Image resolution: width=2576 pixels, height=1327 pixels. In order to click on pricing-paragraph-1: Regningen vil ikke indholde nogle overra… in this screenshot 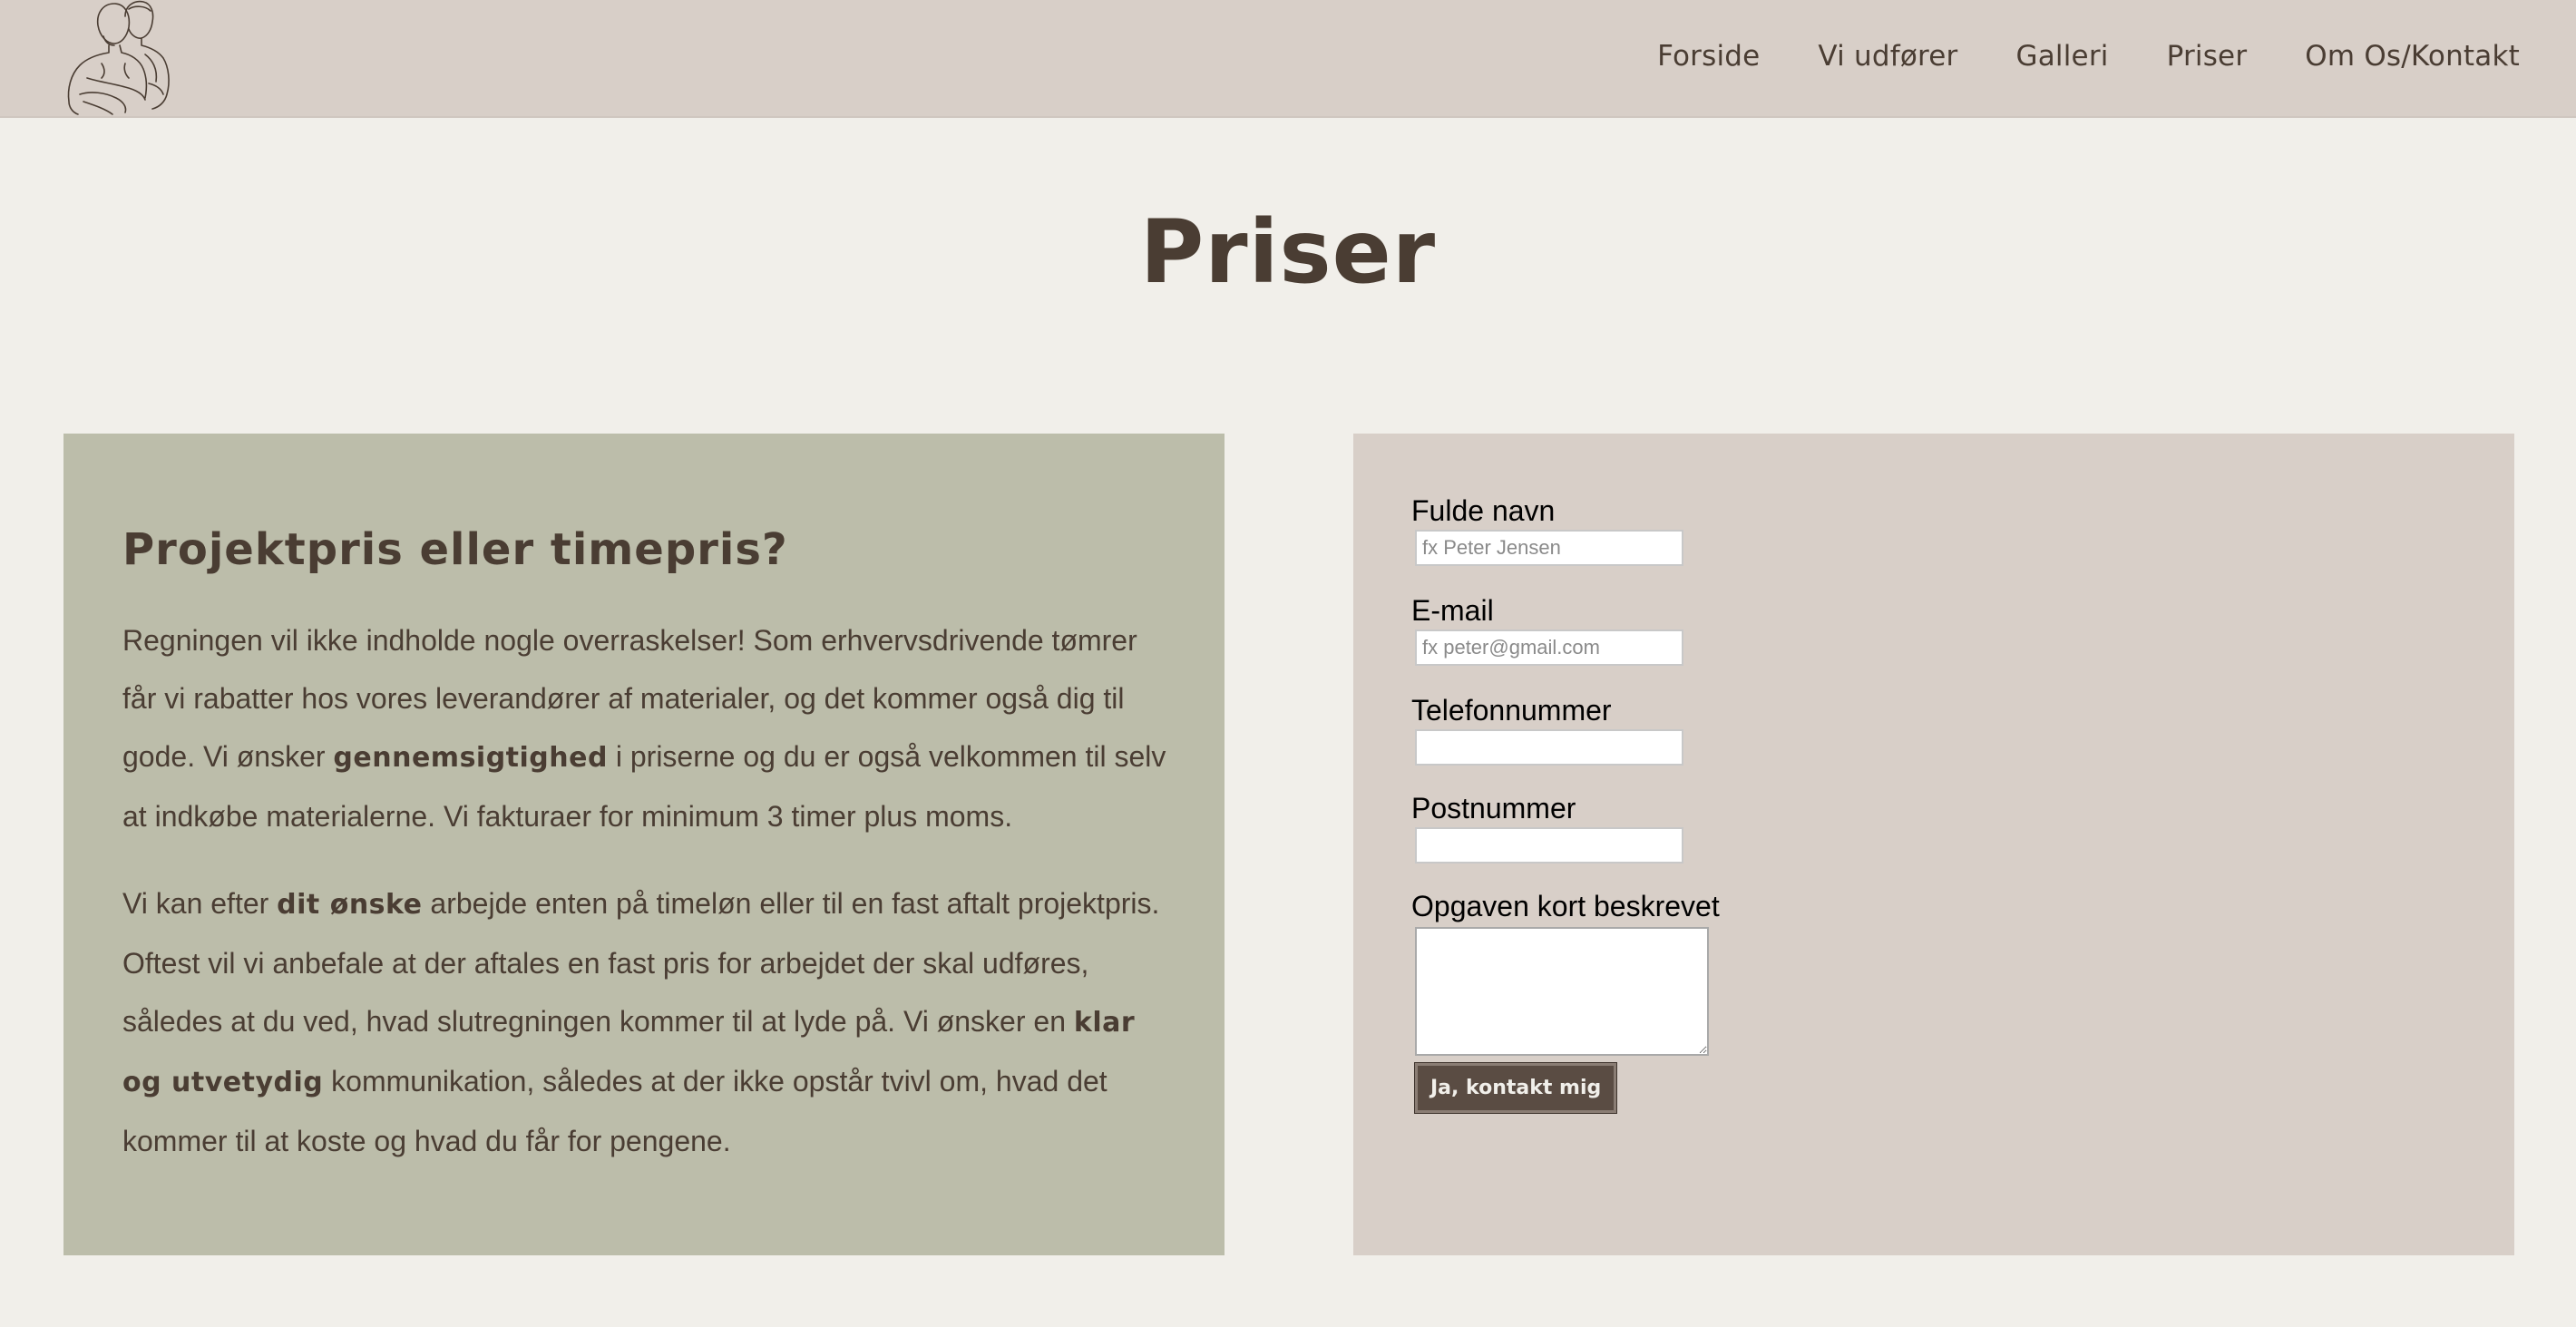, I will do `click(644, 728)`.